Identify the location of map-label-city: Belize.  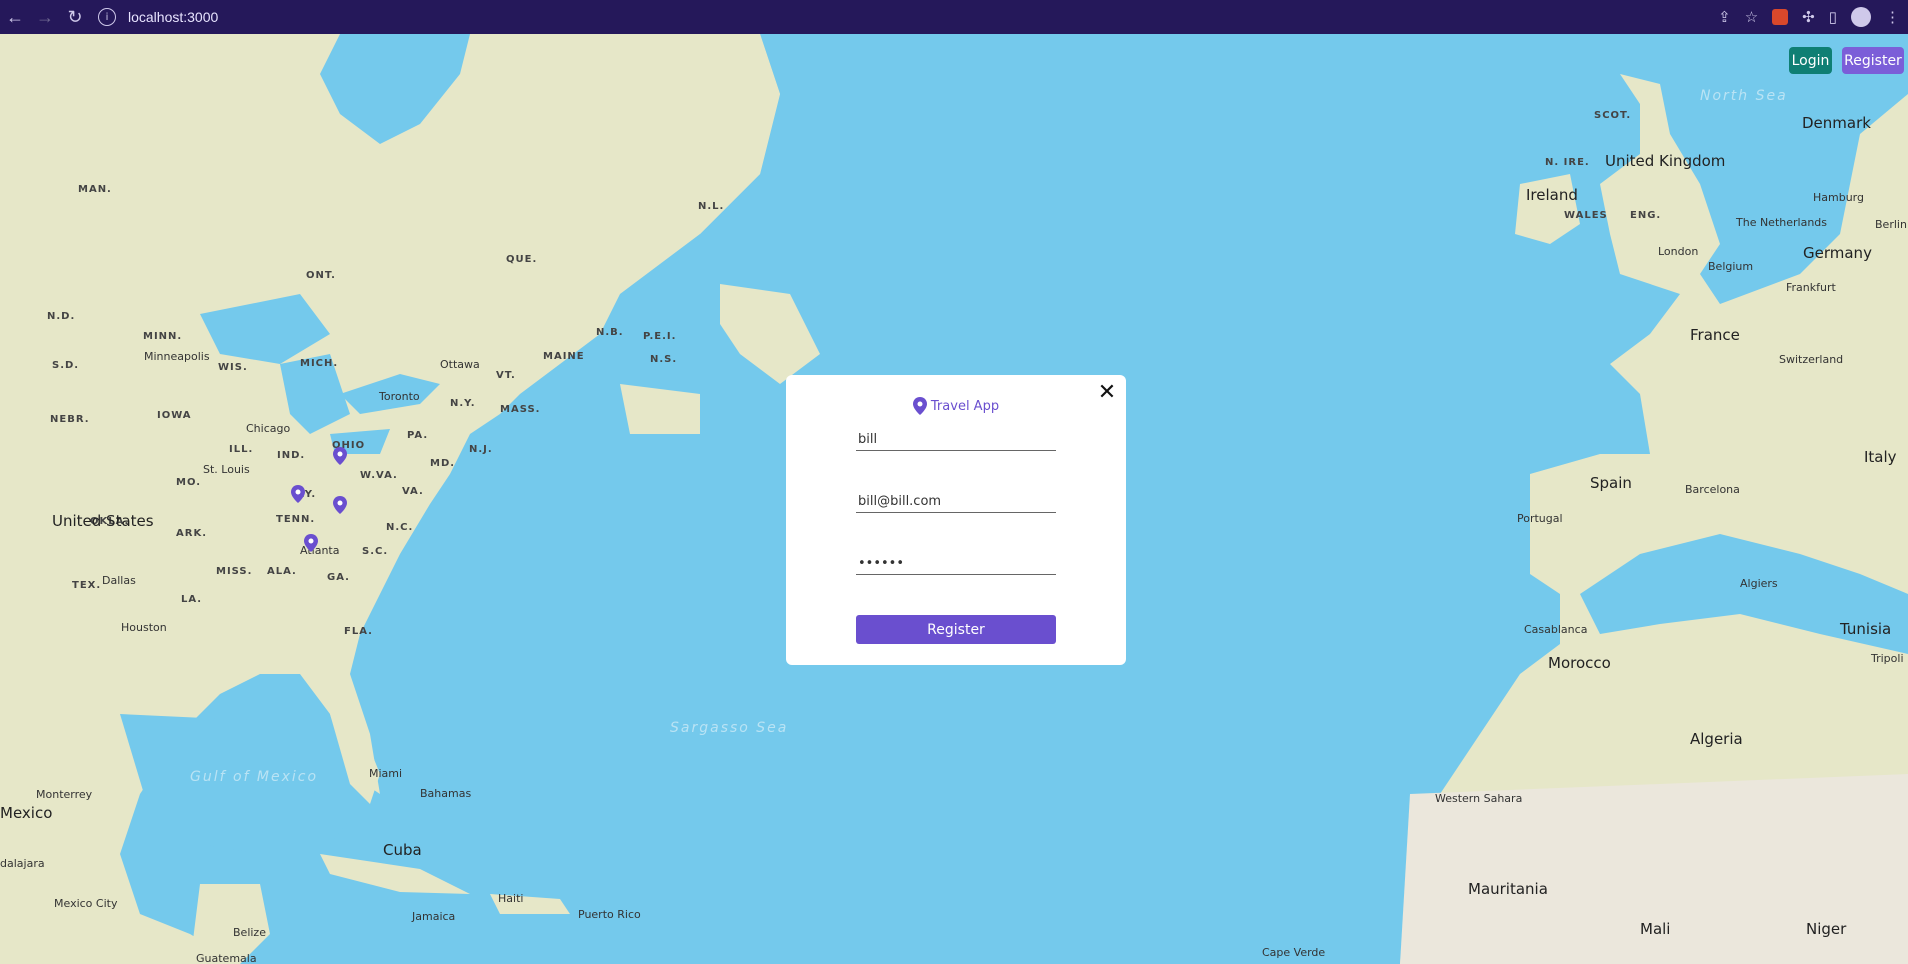
(249, 932).